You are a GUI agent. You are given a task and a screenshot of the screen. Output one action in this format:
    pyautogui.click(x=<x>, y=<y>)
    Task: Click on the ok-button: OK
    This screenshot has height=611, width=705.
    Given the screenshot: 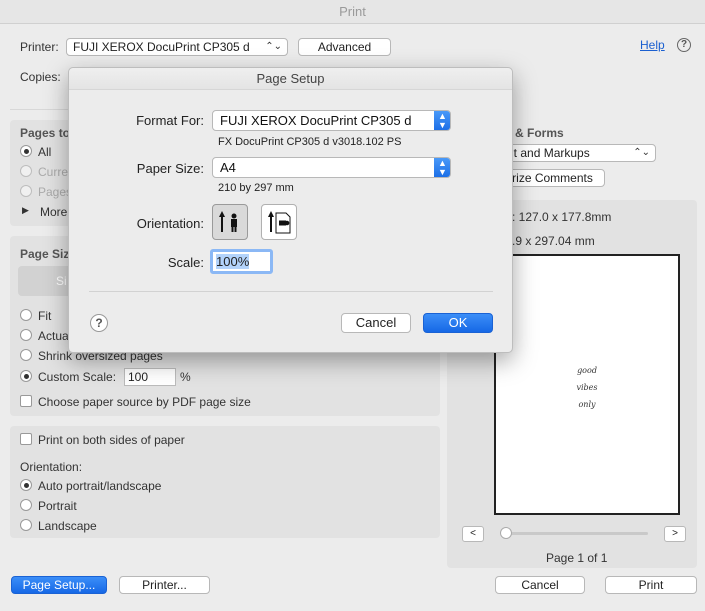 What is the action you would take?
    pyautogui.click(x=458, y=323)
    